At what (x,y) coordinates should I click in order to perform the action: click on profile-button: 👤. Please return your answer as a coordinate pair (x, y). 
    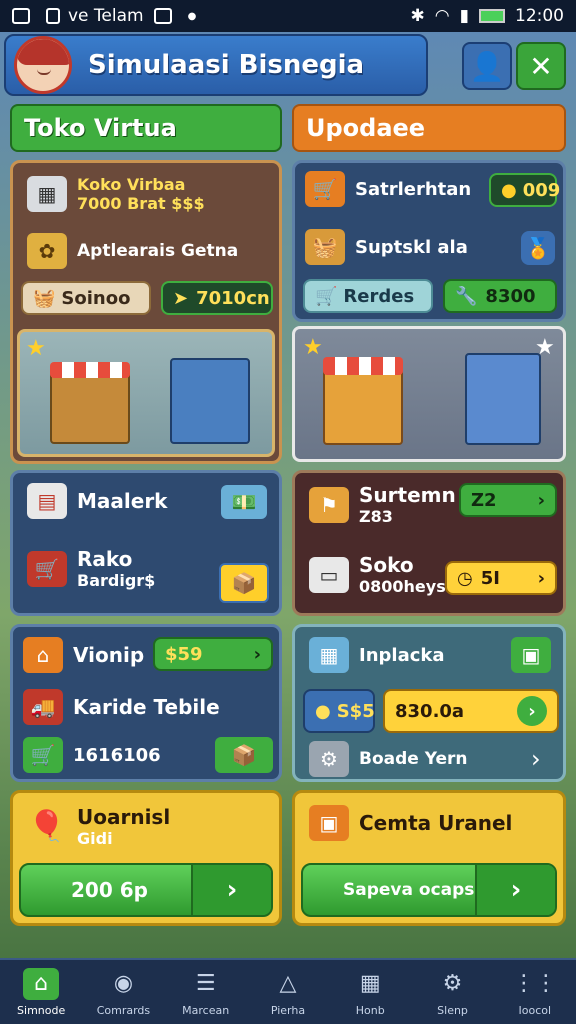
    Looking at the image, I should click on (487, 66).